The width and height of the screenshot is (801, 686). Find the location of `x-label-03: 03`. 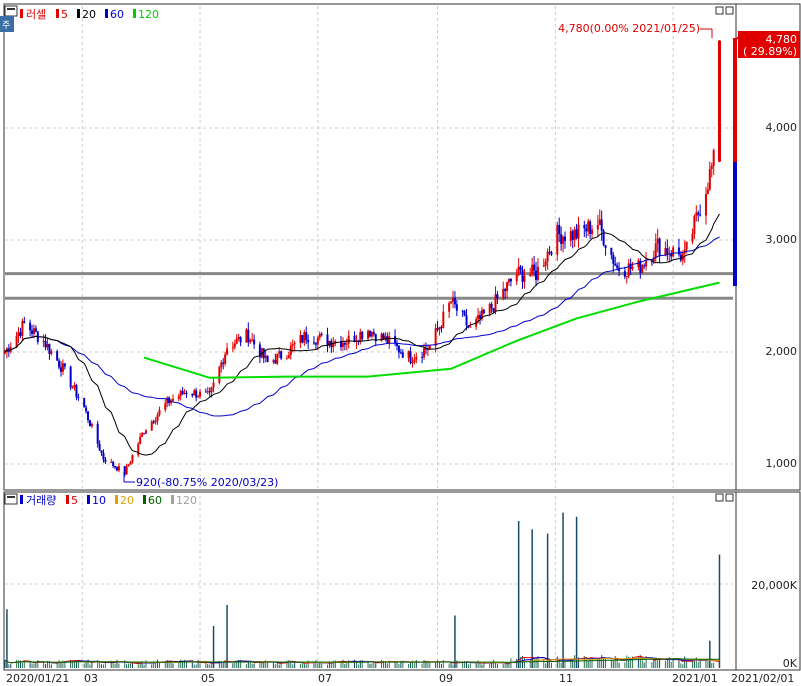

x-label-03: 03 is located at coordinates (91, 678).